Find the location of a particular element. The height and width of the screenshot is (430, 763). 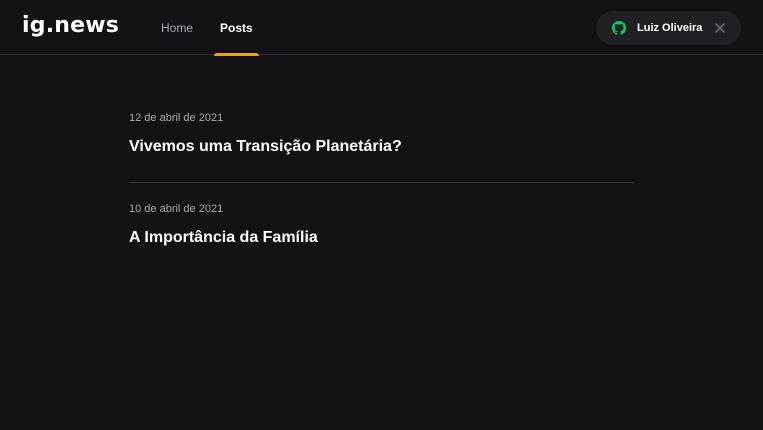

sign-in-button: Luiz Oliveira is located at coordinates (668, 28).